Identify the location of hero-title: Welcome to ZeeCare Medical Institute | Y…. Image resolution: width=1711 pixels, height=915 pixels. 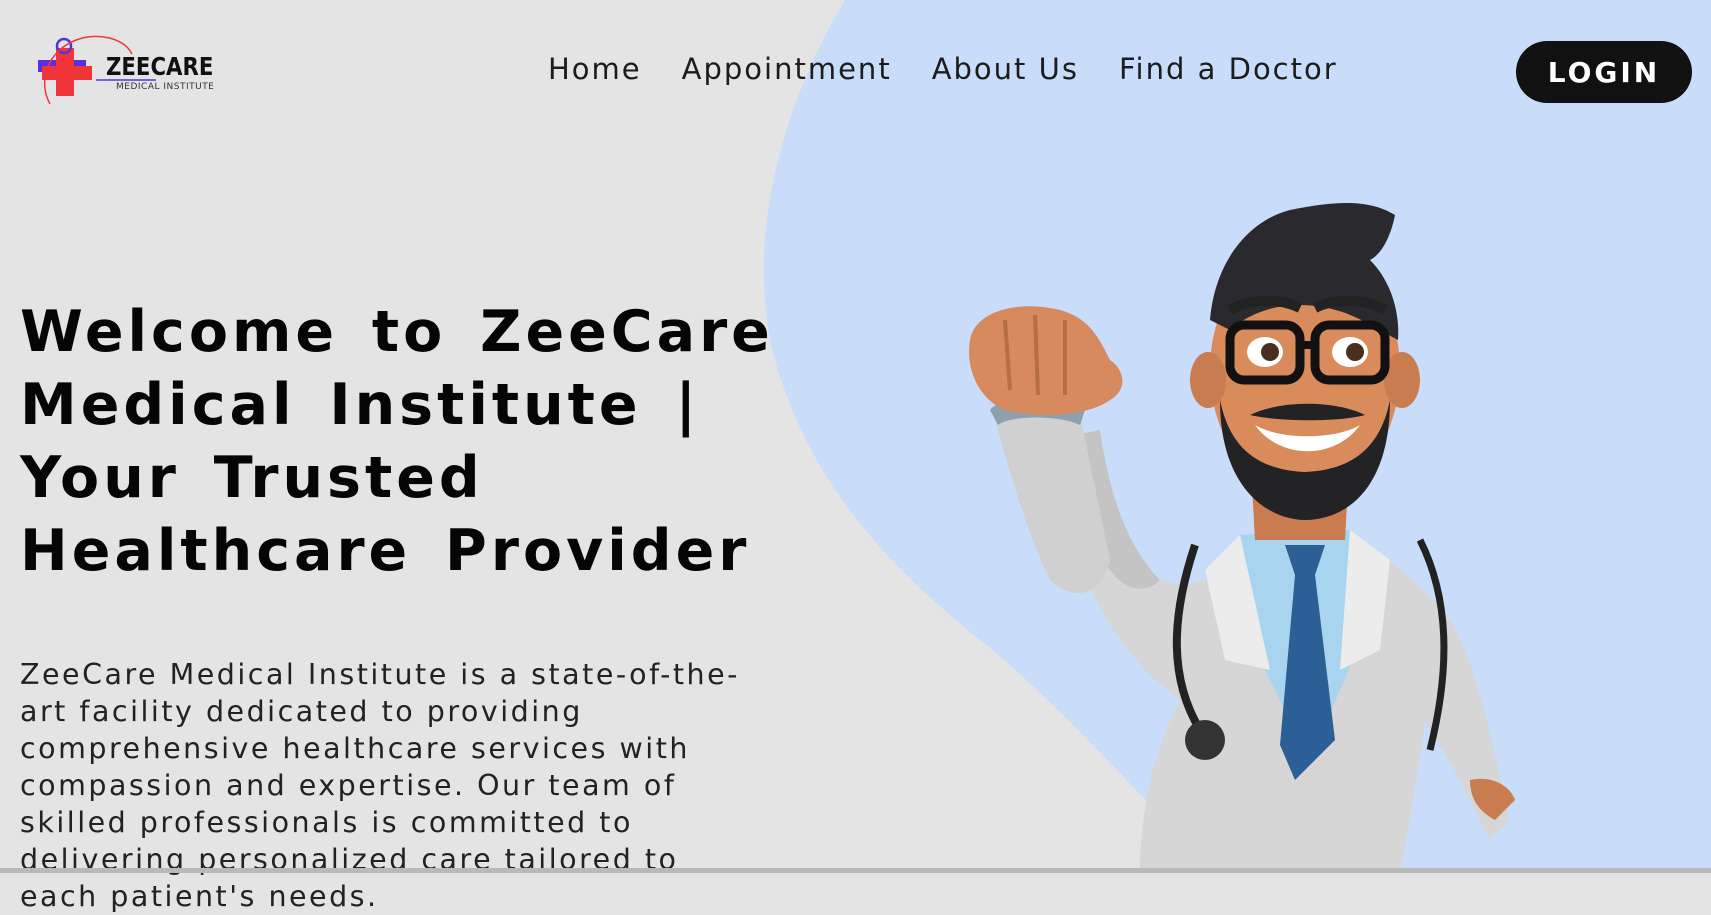
(397, 441).